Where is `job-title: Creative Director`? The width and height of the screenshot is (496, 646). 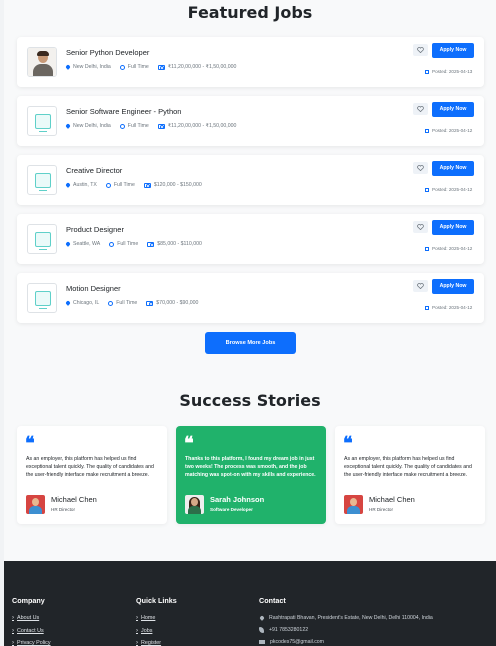
job-title: Creative Director is located at coordinates (94, 170).